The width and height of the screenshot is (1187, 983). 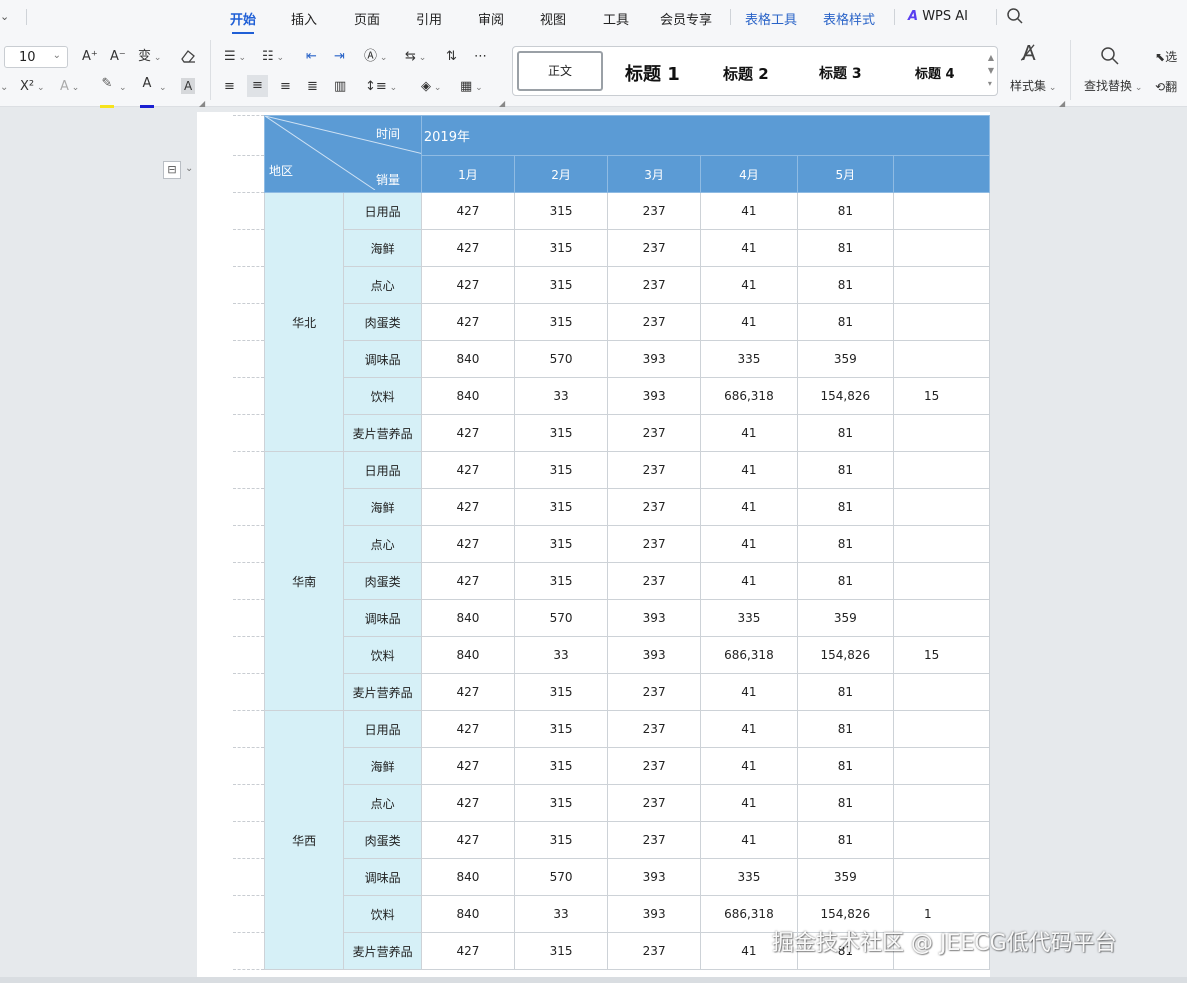 I want to click on month-header: 5月, so click(x=845, y=174).